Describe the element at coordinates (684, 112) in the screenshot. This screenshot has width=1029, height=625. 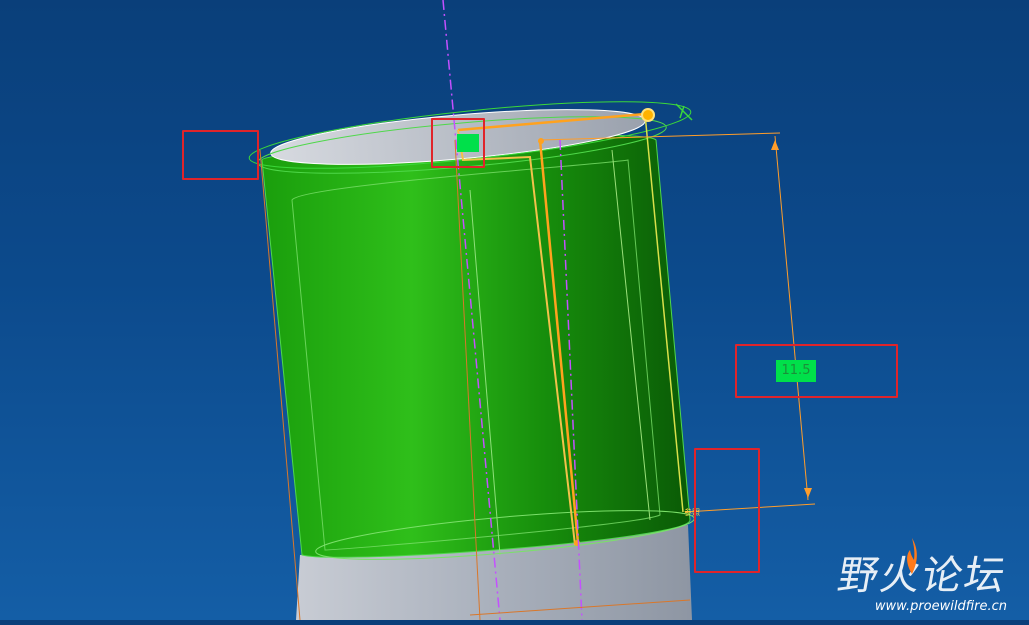
I see `sketch-arrow` at that location.